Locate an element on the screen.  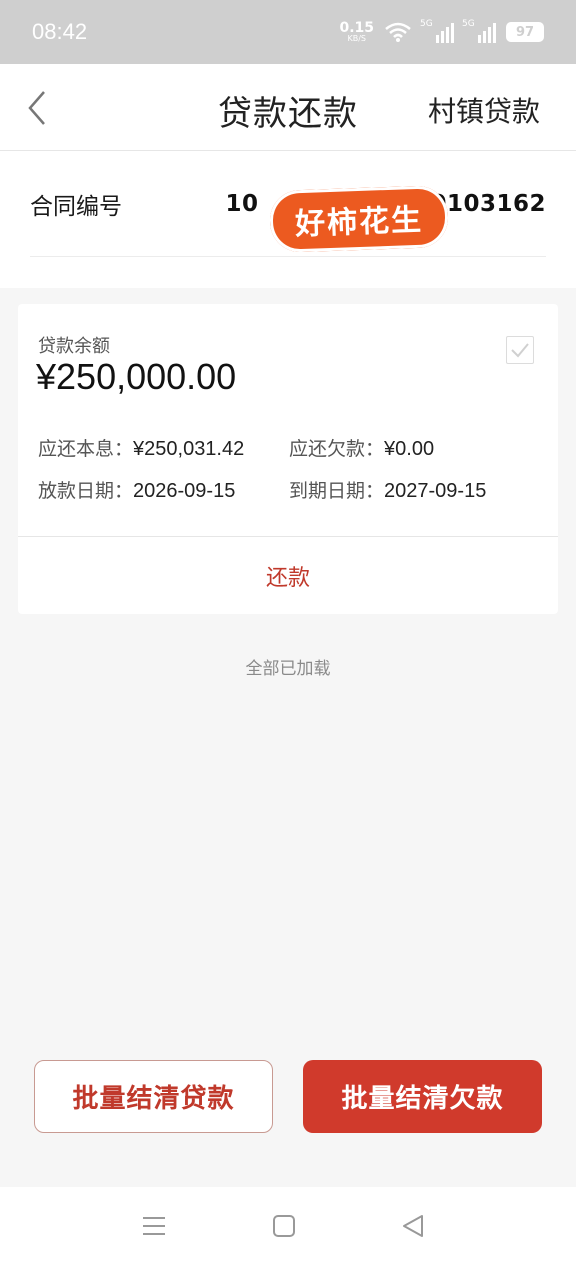
nav-back-button is located at coordinates (413, 1226).